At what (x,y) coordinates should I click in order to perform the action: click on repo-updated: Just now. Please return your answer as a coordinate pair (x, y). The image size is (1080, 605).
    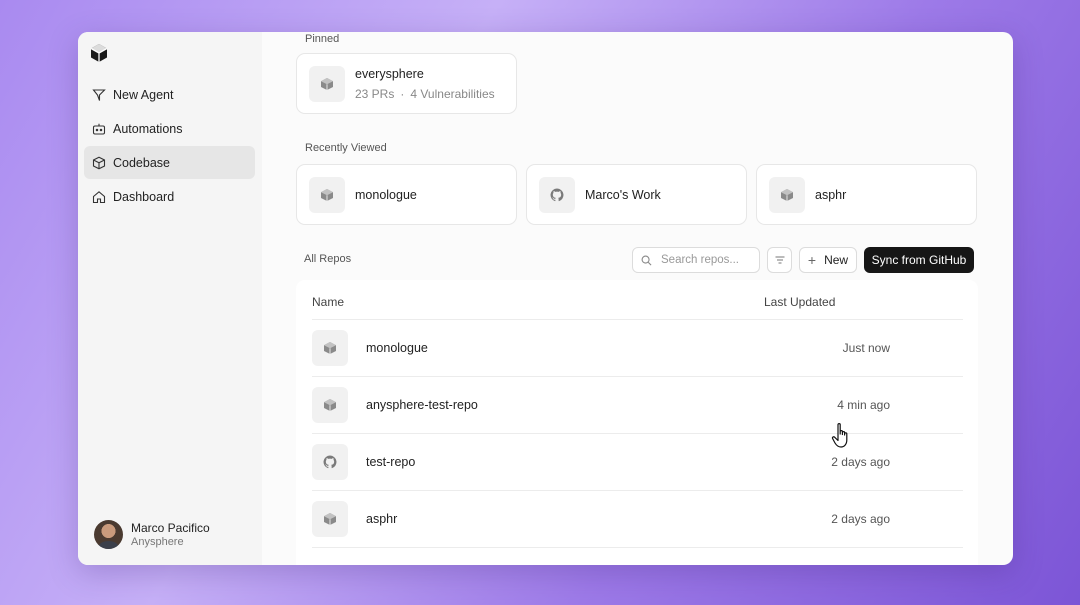
    Looking at the image, I should click on (866, 348).